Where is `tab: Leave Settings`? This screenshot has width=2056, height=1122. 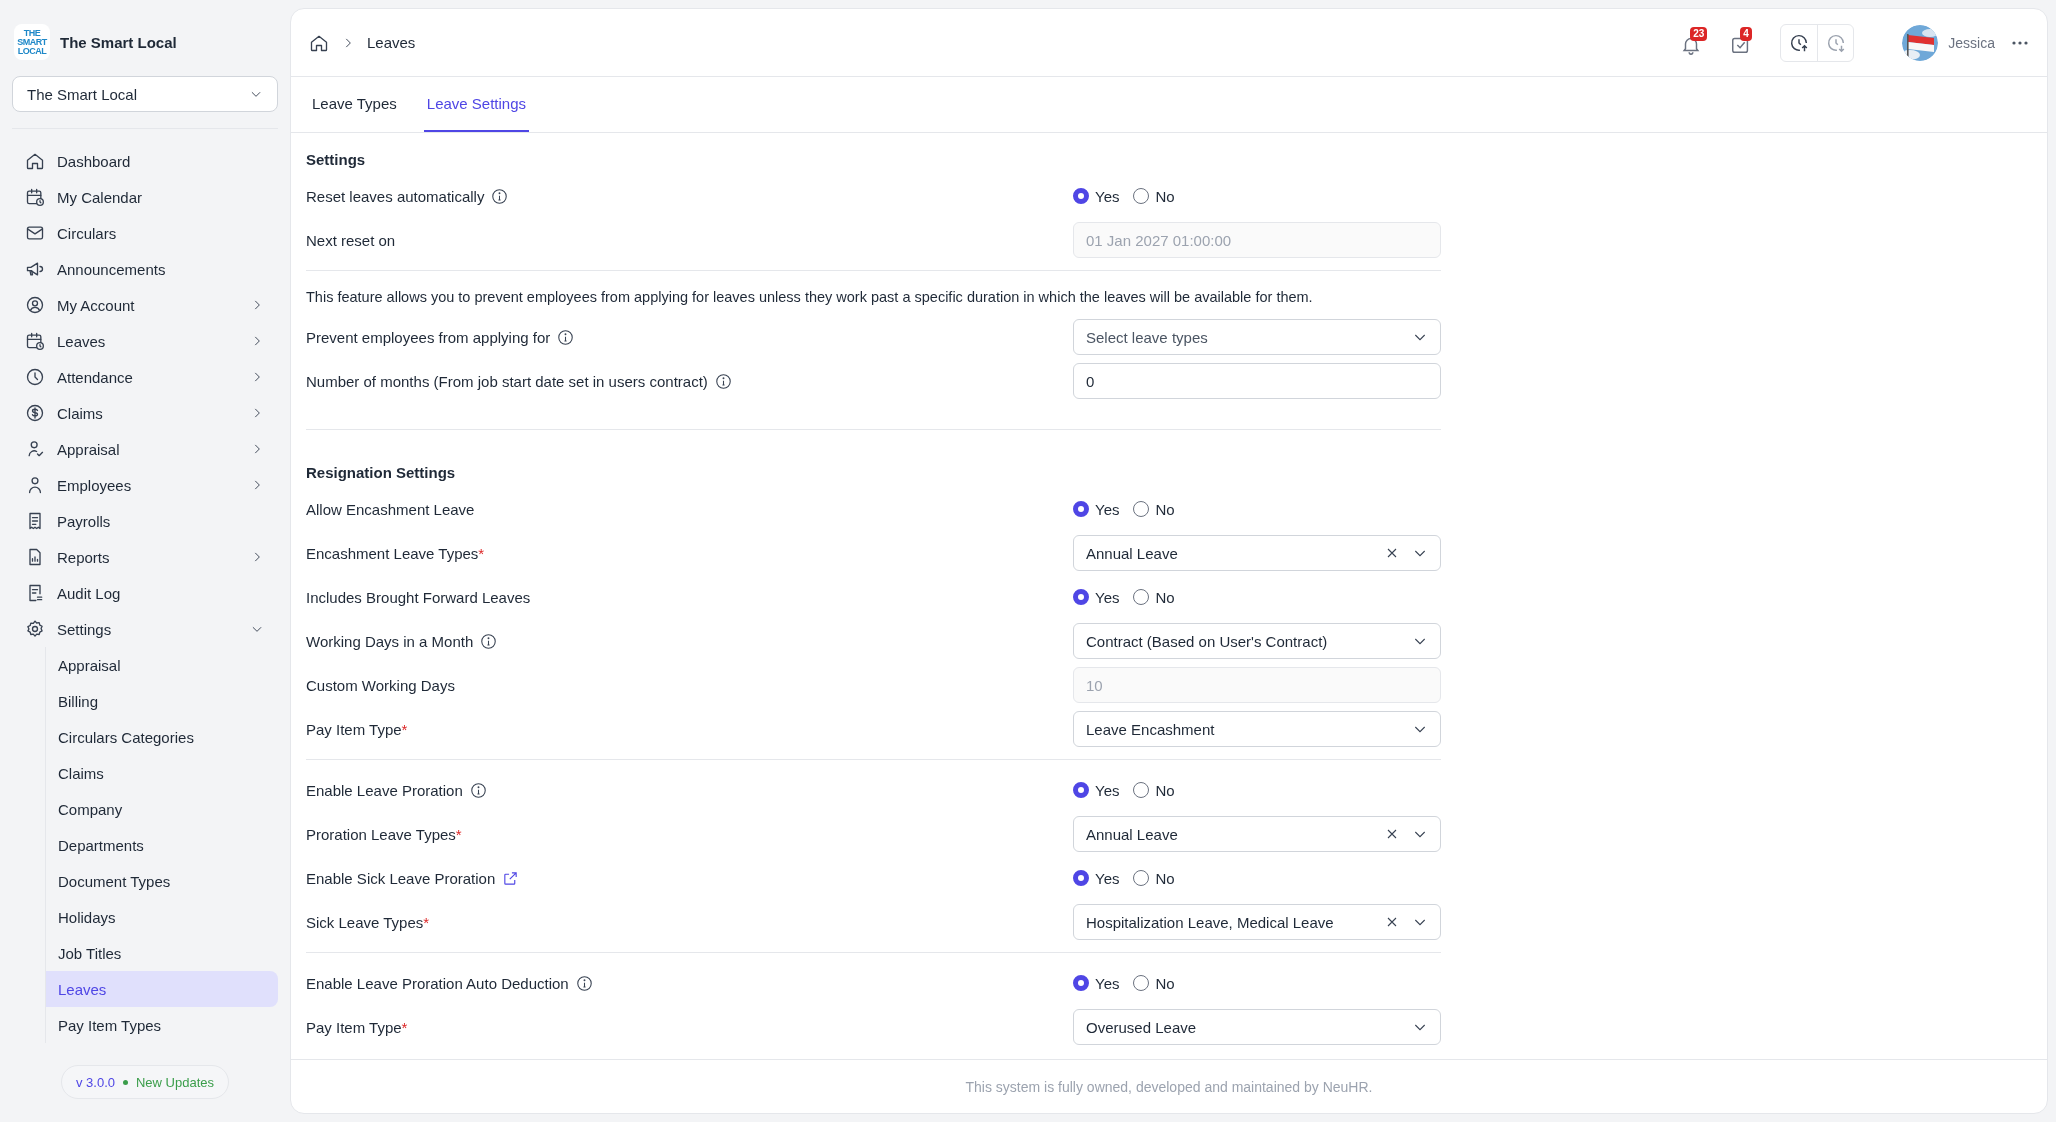 tab: Leave Settings is located at coordinates (476, 104).